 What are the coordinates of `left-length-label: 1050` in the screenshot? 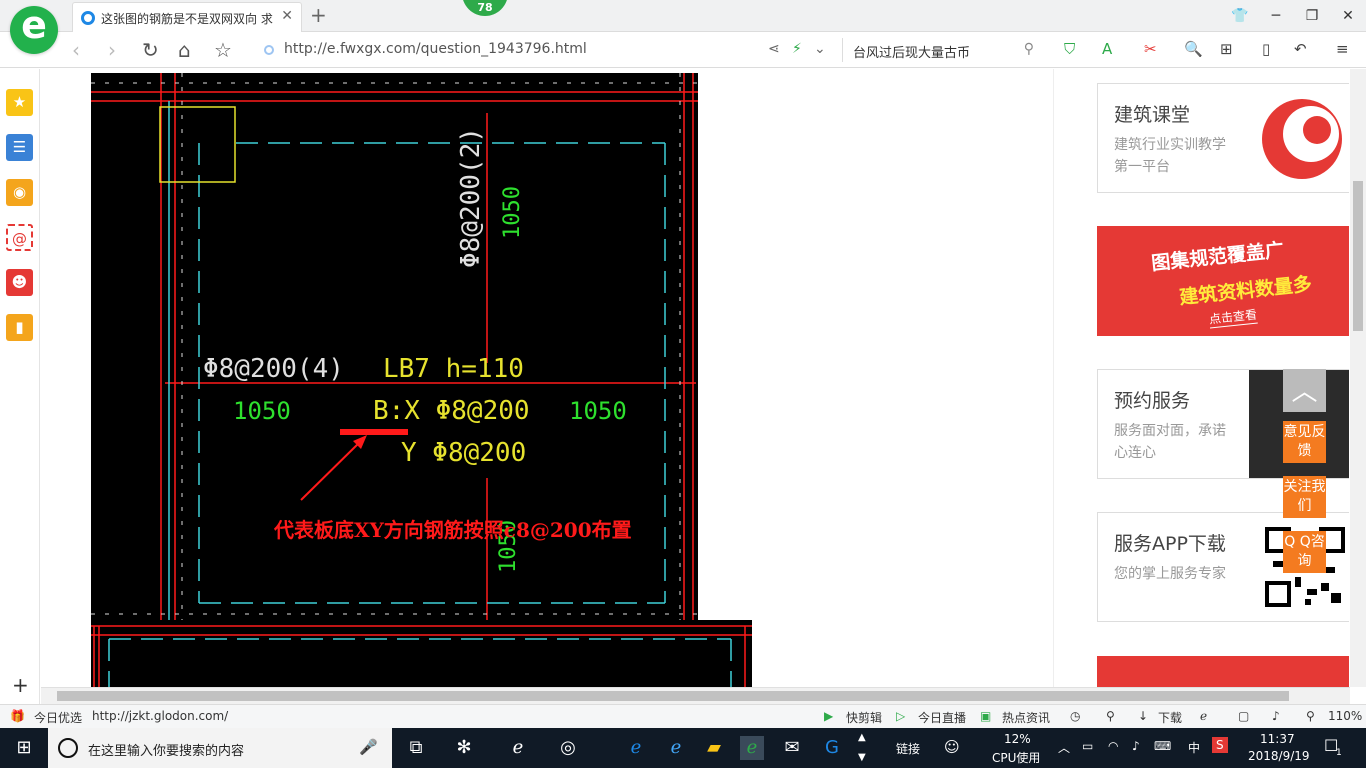 It's located at (262, 411).